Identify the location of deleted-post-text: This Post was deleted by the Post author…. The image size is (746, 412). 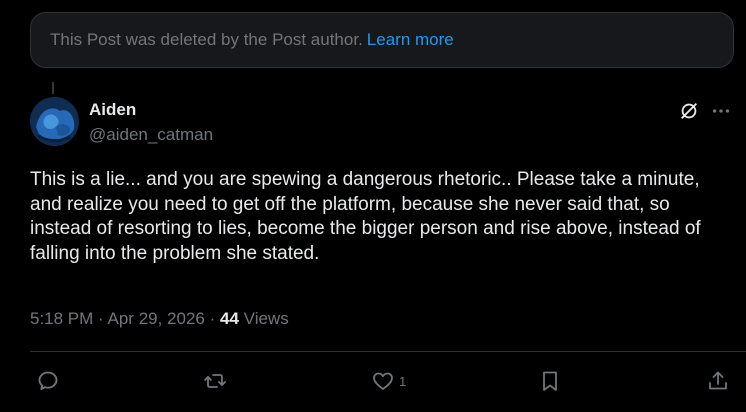
(206, 39).